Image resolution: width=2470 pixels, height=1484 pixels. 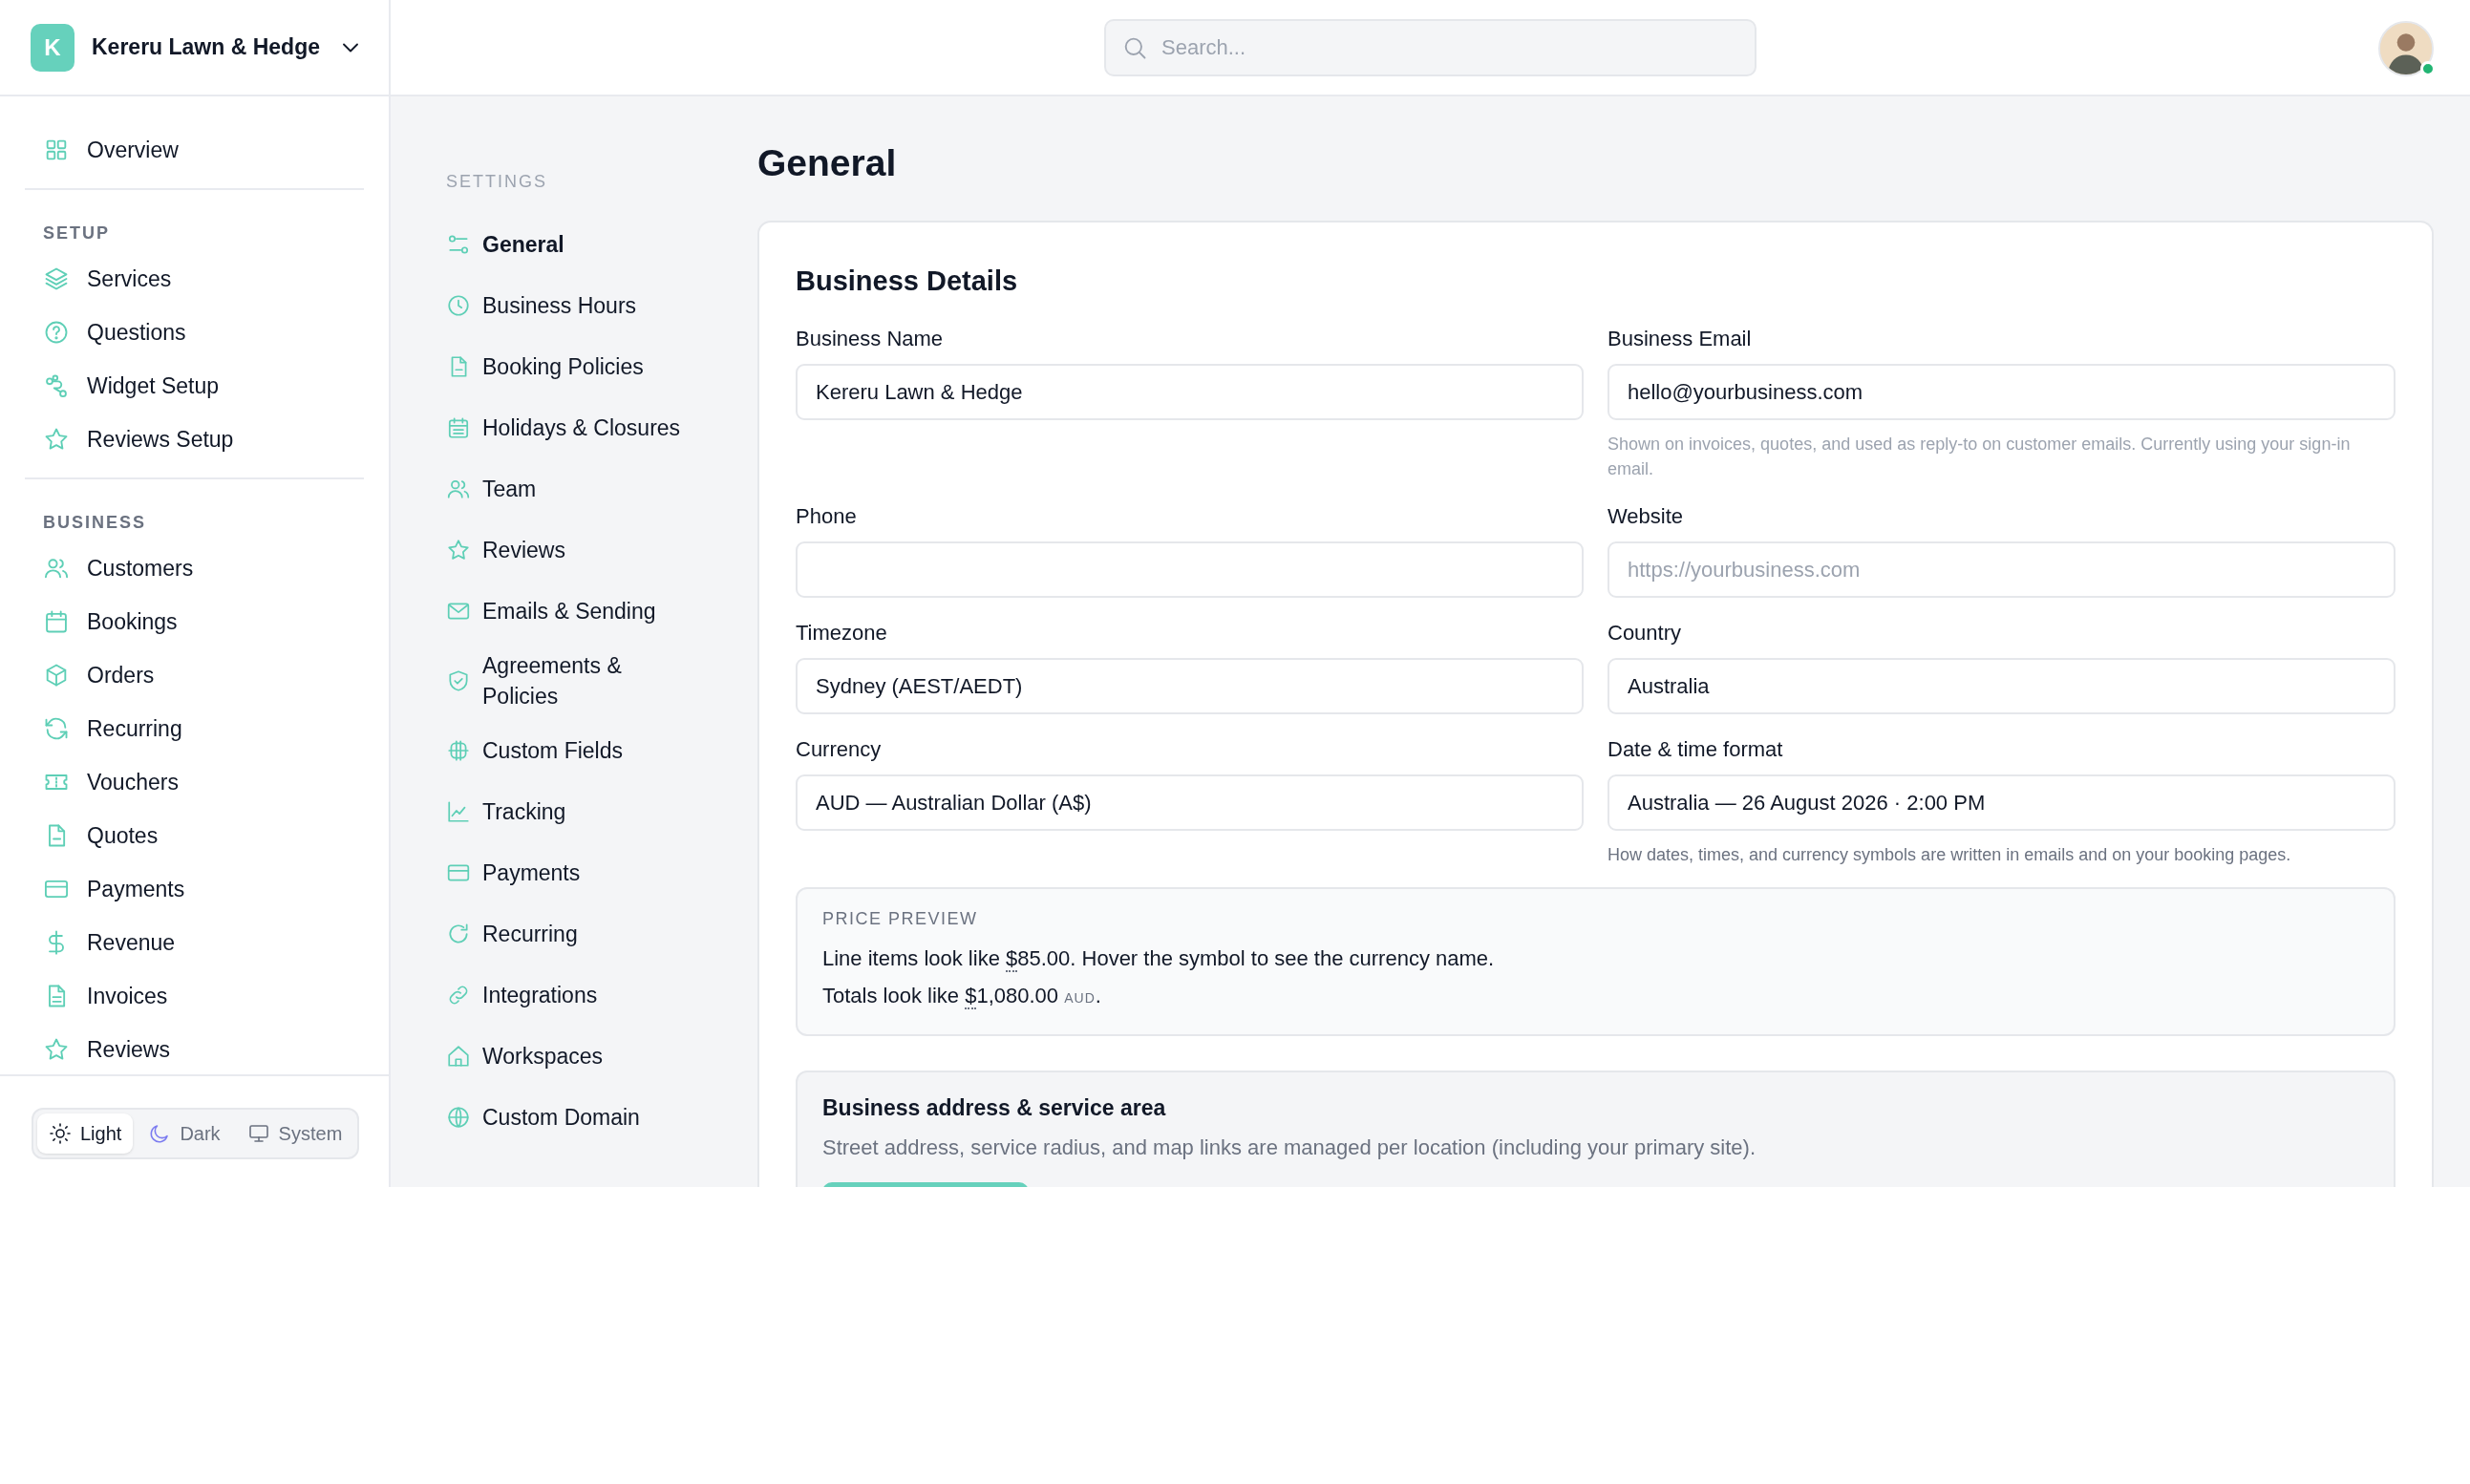 I want to click on sidebar-item: Services, so click(x=194, y=279).